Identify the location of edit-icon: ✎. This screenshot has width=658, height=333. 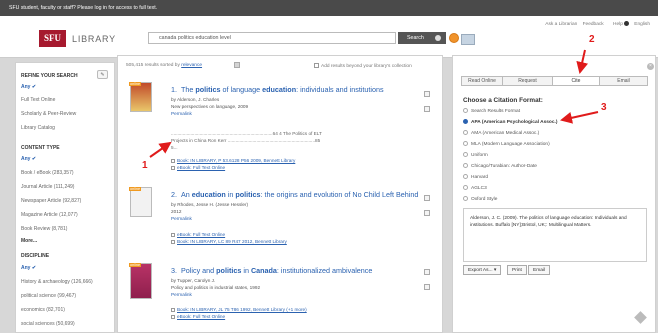
(102, 74).